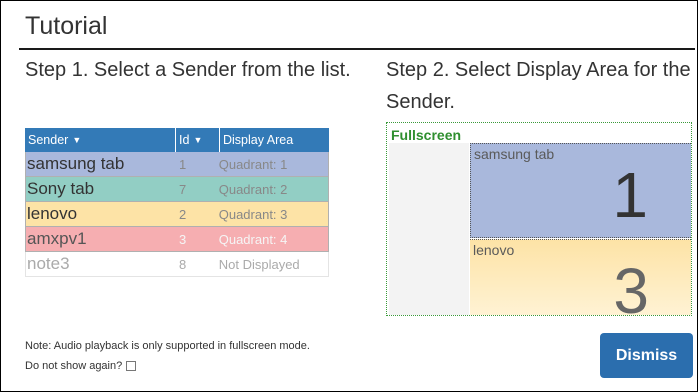  Describe the element at coordinates (61, 188) in the screenshot. I see `sender-name: Sony tab` at that location.